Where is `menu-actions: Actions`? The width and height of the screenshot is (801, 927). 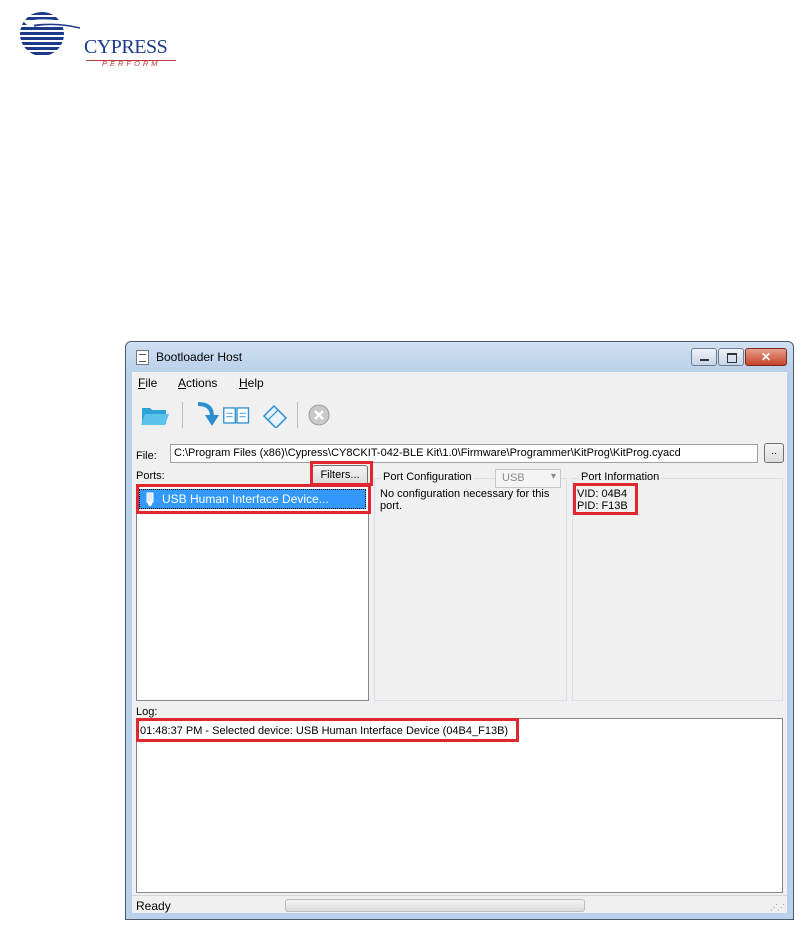 menu-actions: Actions is located at coordinates (197, 383).